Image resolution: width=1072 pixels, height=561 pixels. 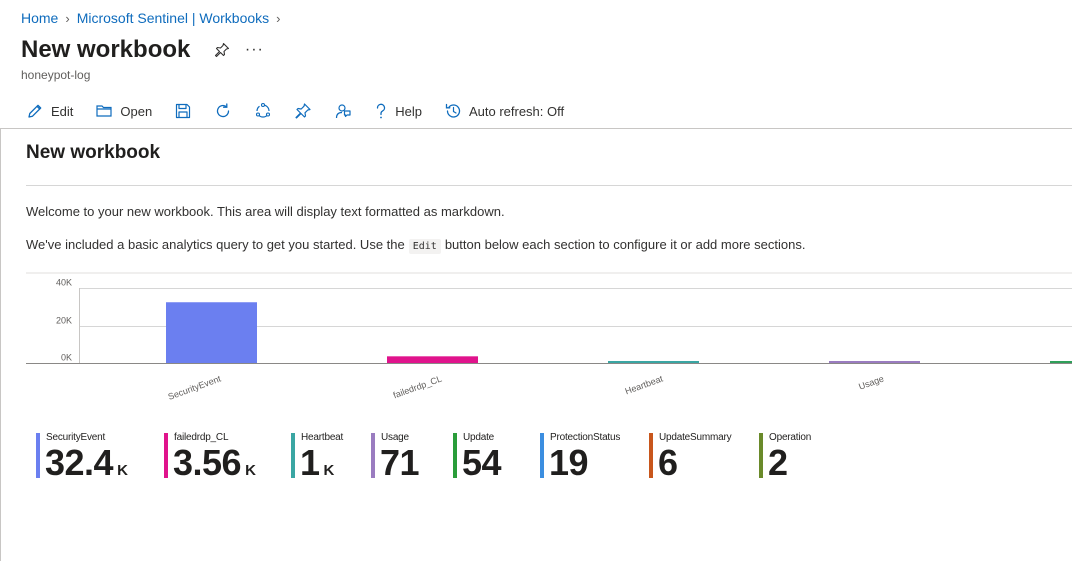 I want to click on open-button: Open, so click(x=123, y=111).